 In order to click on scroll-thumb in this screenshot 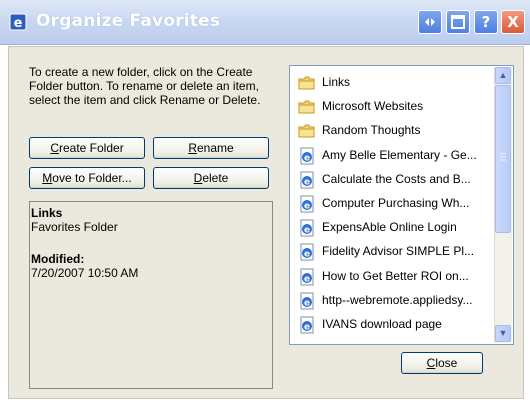, I will do `click(503, 159)`.